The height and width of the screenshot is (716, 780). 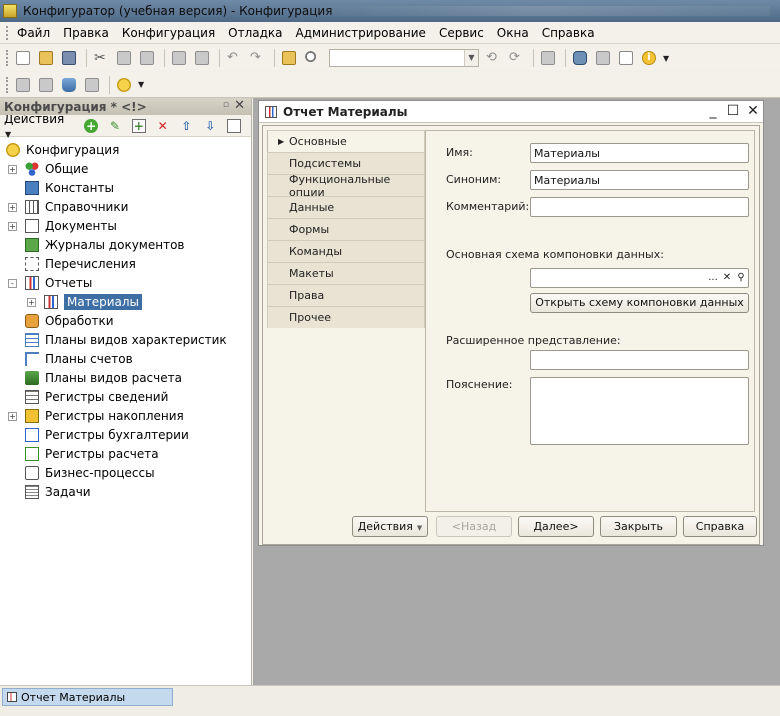 What do you see at coordinates (639, 153) in the screenshot?
I see `name-field: Материалы` at bounding box center [639, 153].